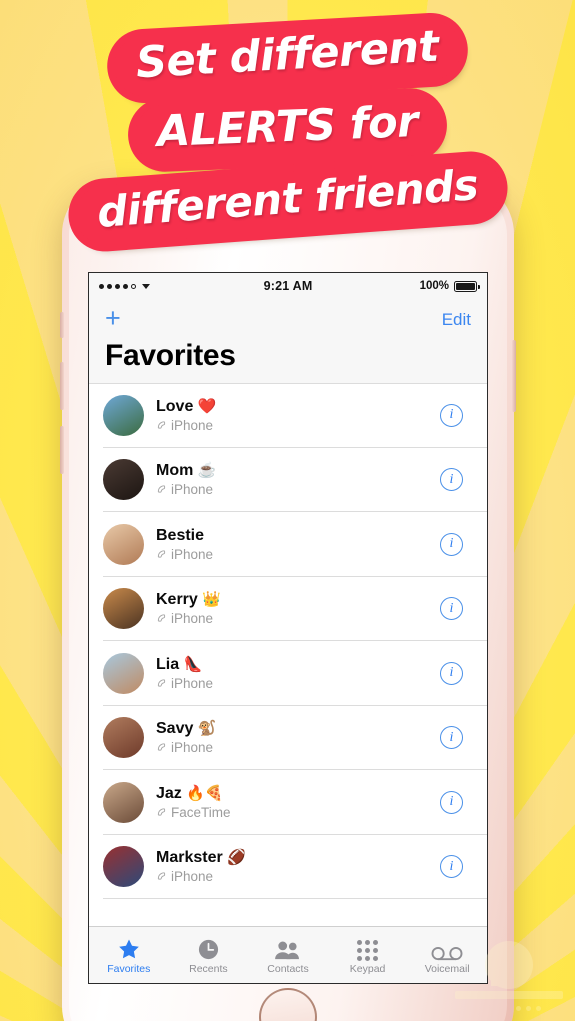 The image size is (575, 1021). I want to click on tab-voicemail: Voicemail, so click(447, 955).